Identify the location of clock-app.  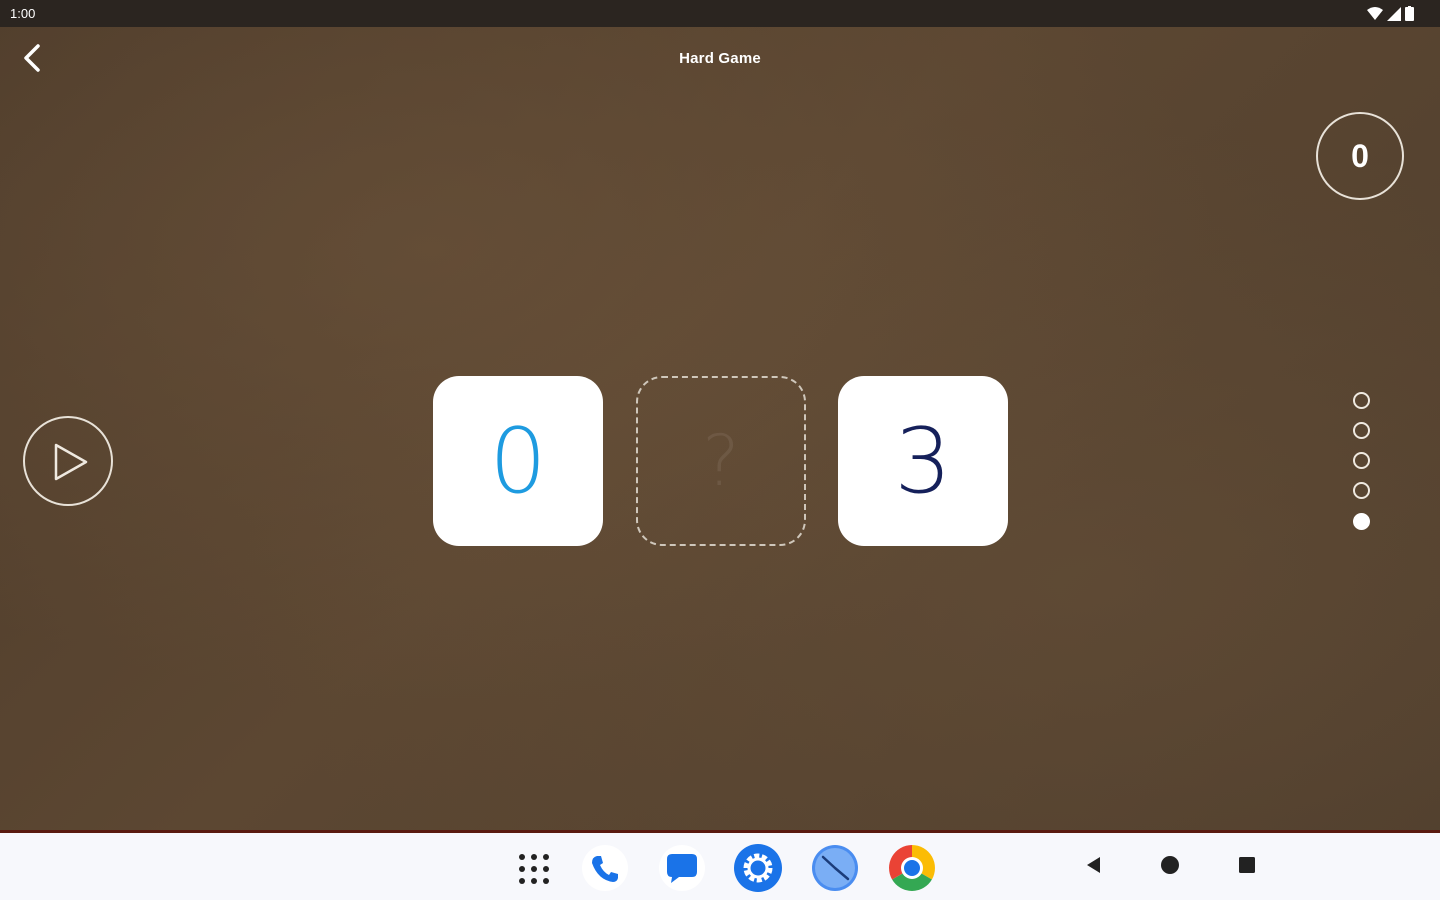
(835, 868).